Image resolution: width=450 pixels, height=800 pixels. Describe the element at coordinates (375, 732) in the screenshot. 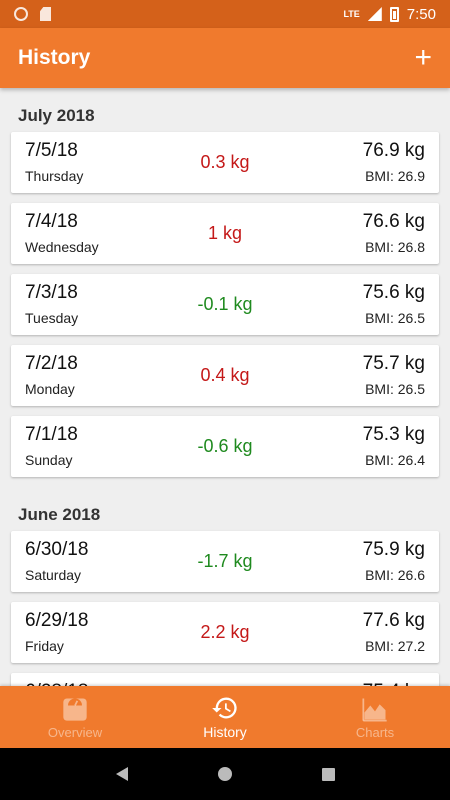

I see `nav-label-charts: Charts` at that location.